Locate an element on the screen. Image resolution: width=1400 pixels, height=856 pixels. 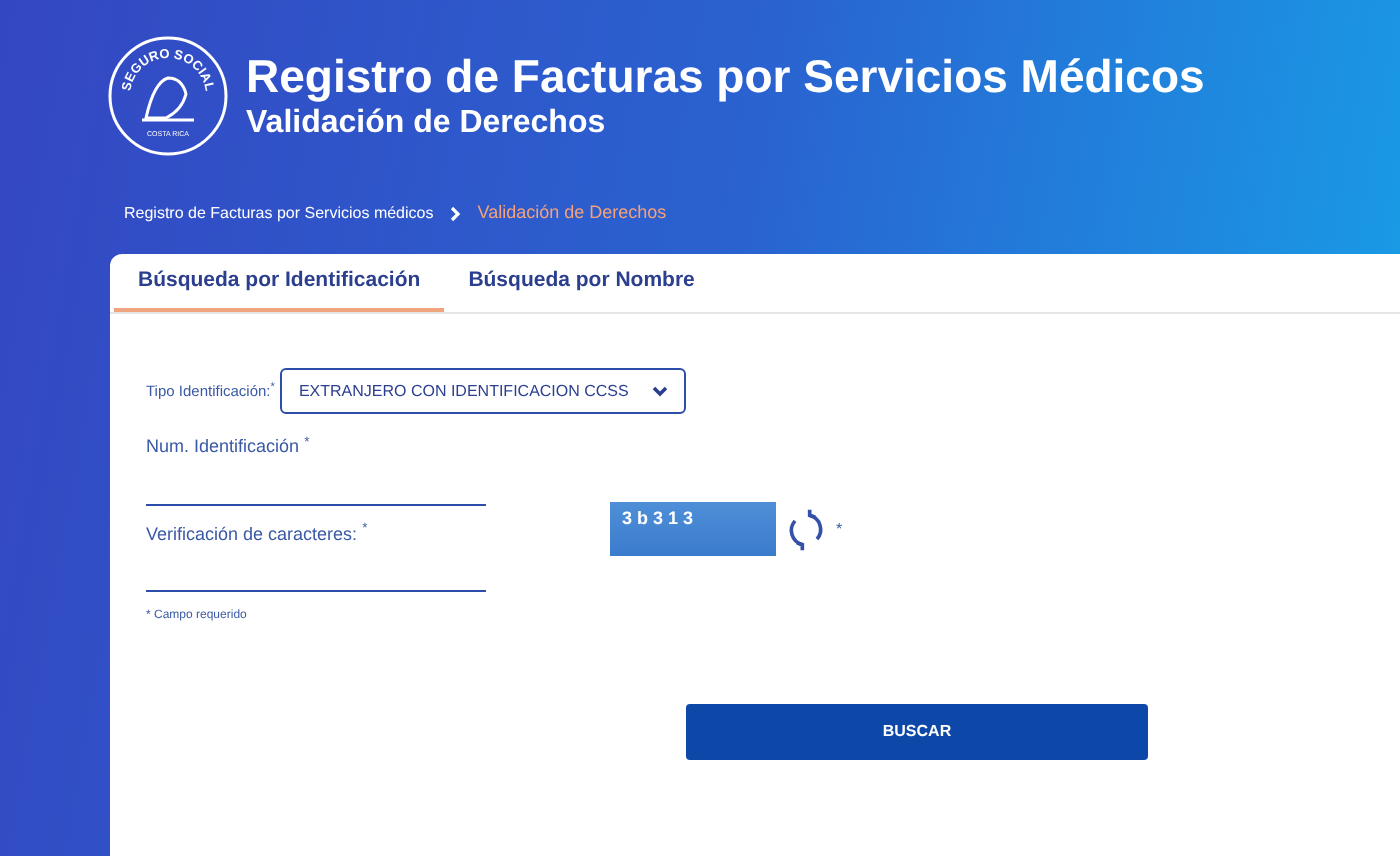
breadcrumb-item: Registro de Facturas por Servicios médicos is located at coordinates (279, 214).